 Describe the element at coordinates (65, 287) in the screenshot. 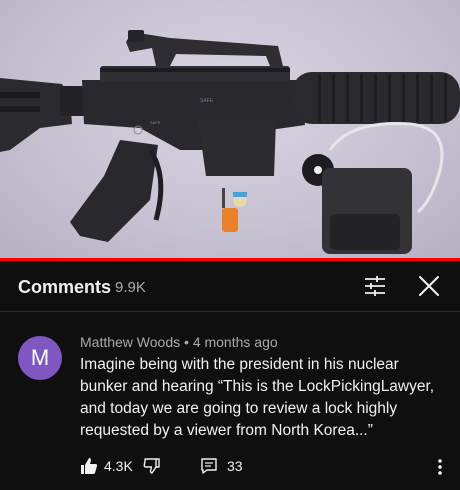

I see `comments-title: Comments` at that location.